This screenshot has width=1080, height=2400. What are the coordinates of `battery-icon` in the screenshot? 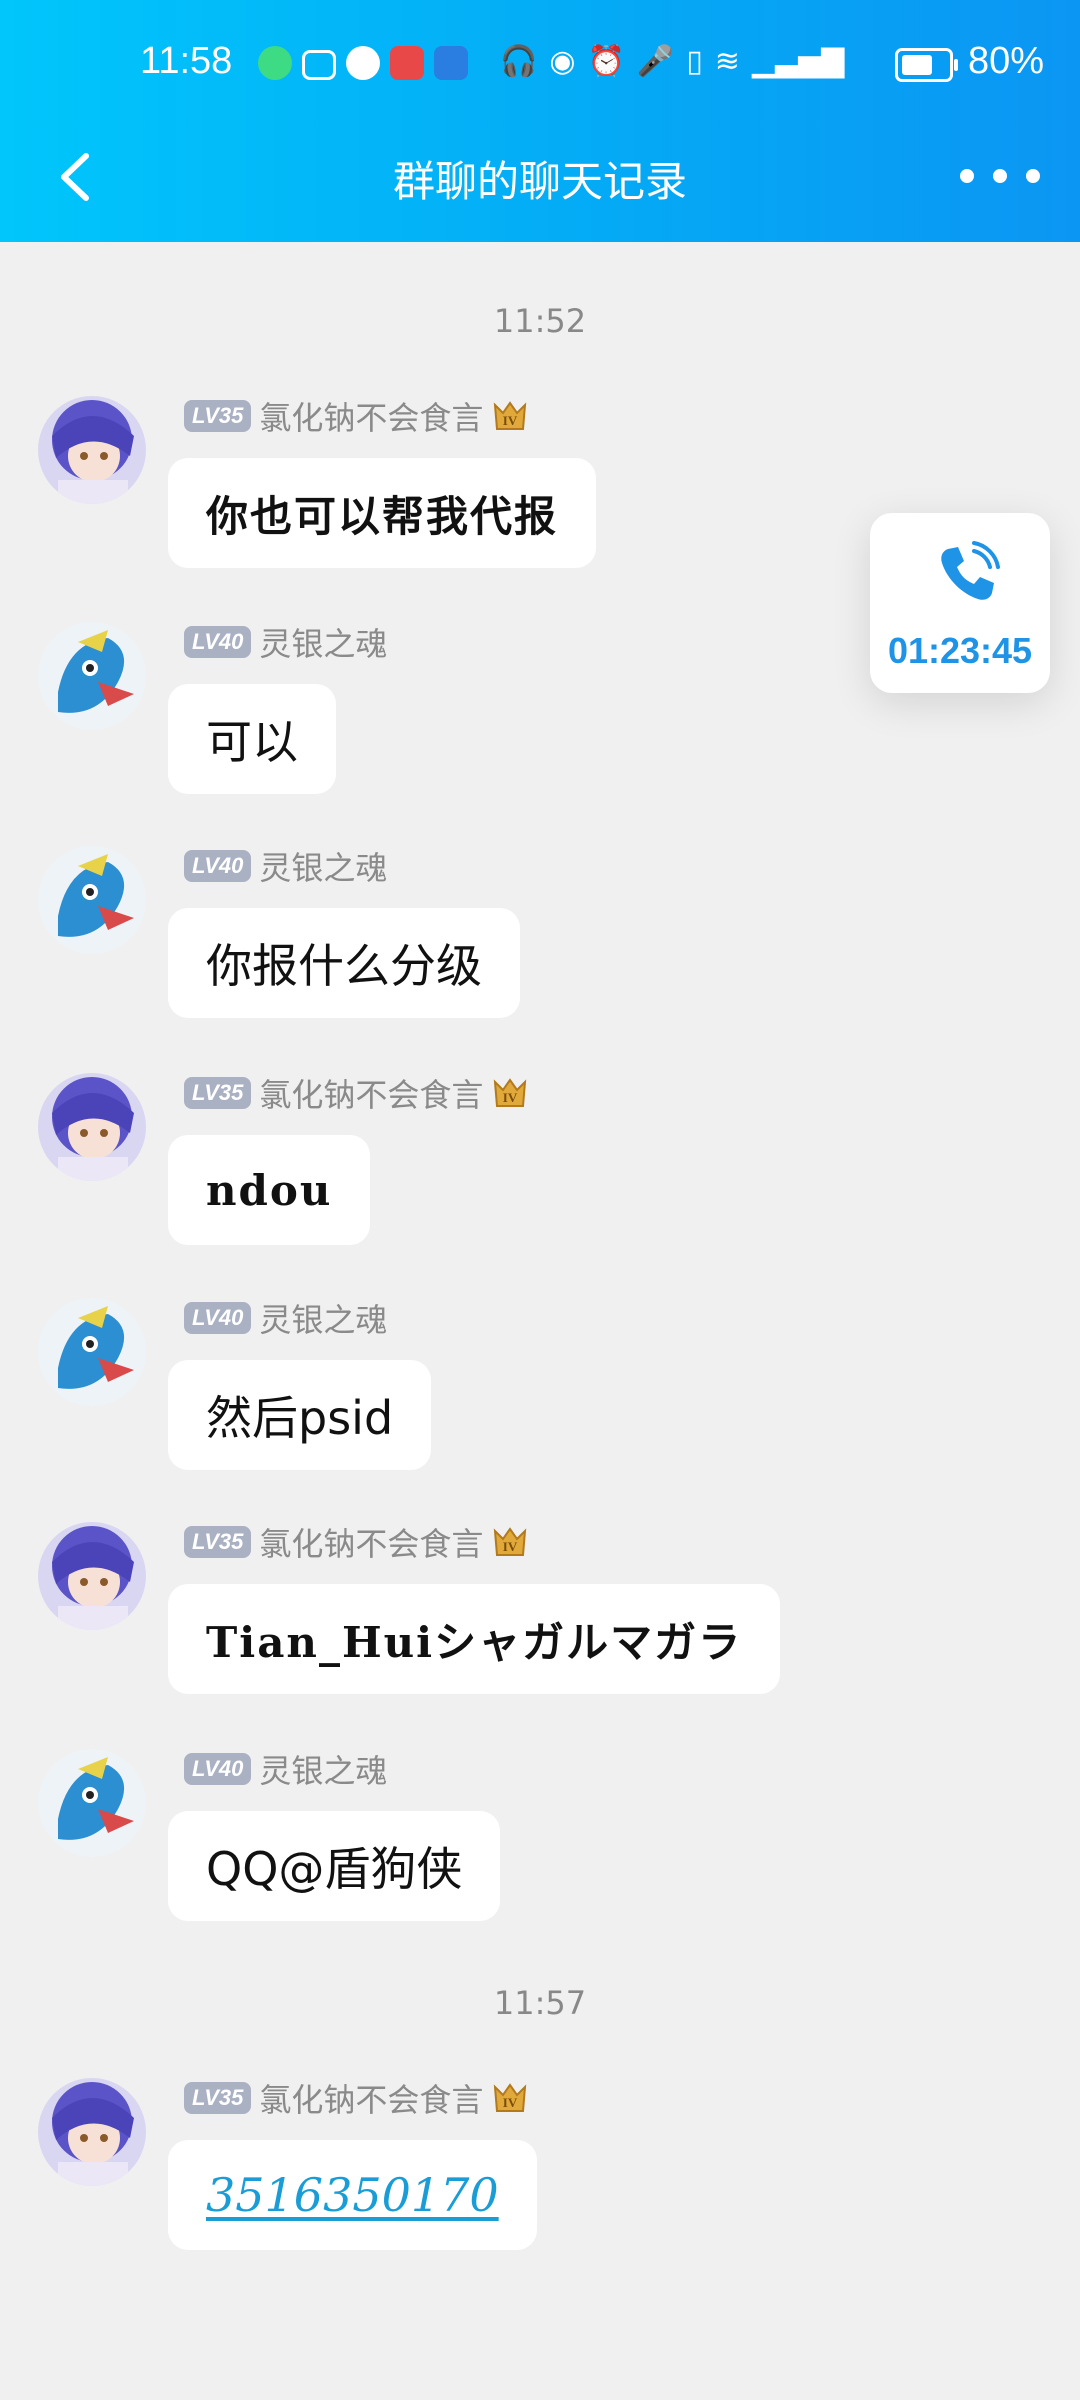 It's located at (926, 65).